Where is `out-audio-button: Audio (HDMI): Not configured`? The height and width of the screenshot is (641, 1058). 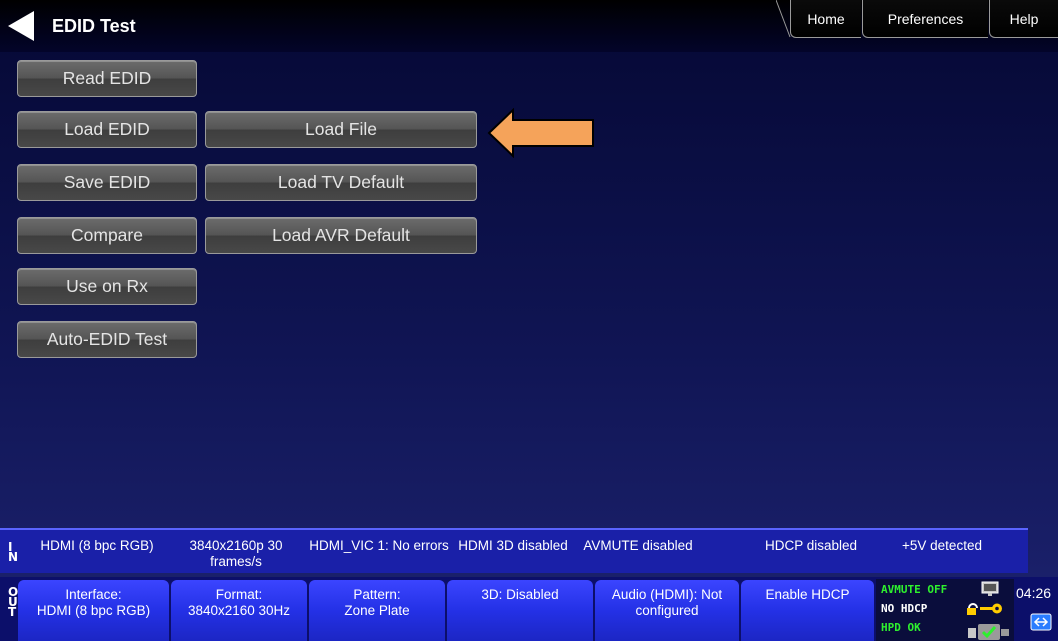
out-audio-button: Audio (HDMI): Not configured is located at coordinates (667, 610).